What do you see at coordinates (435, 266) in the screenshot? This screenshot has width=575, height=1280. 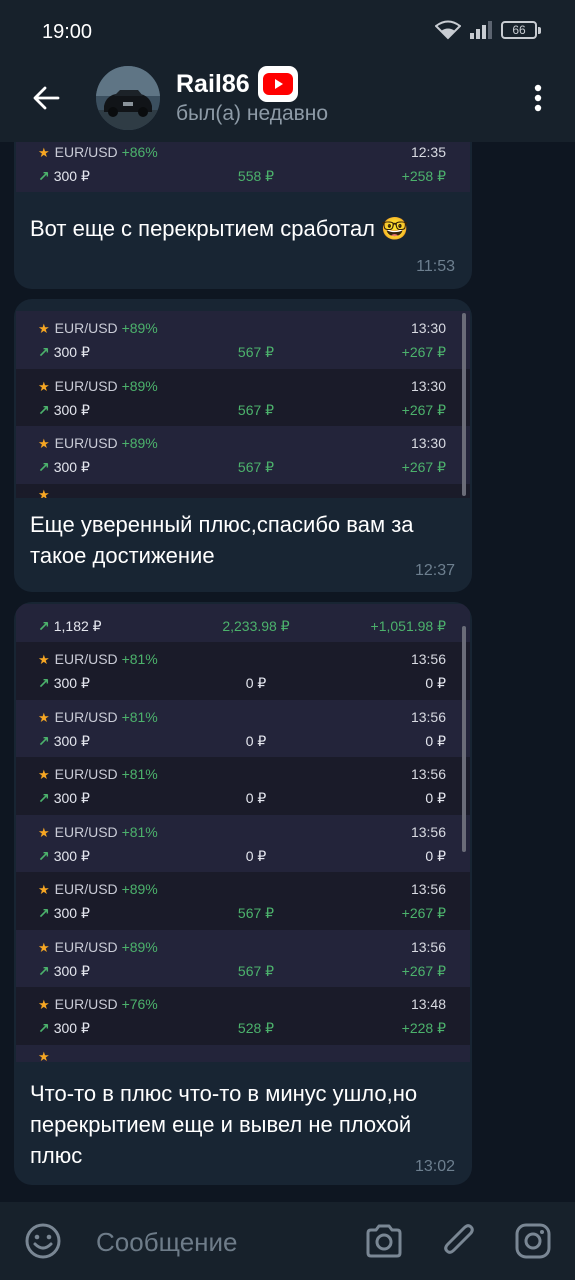 I see `message-time: 11:53` at bounding box center [435, 266].